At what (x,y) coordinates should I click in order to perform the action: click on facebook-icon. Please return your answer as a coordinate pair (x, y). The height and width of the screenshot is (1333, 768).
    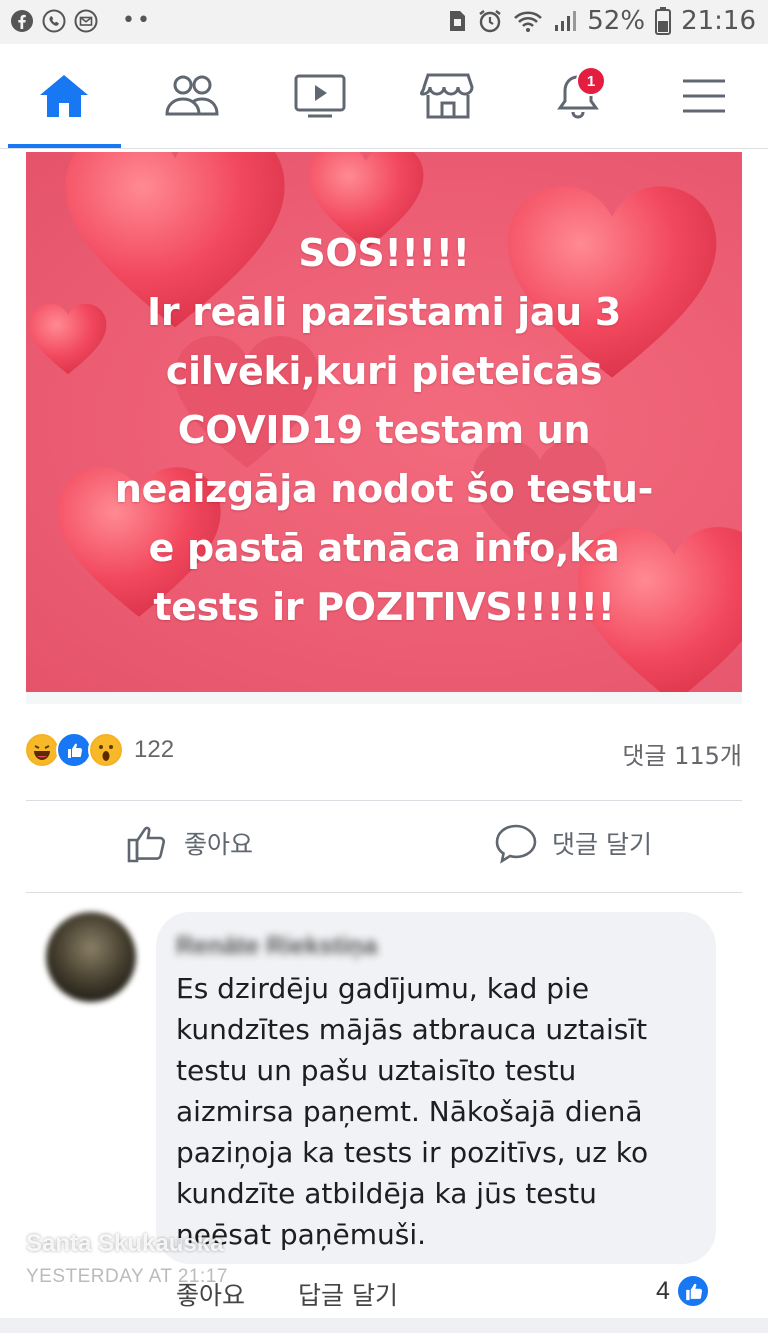
    Looking at the image, I should click on (22, 20).